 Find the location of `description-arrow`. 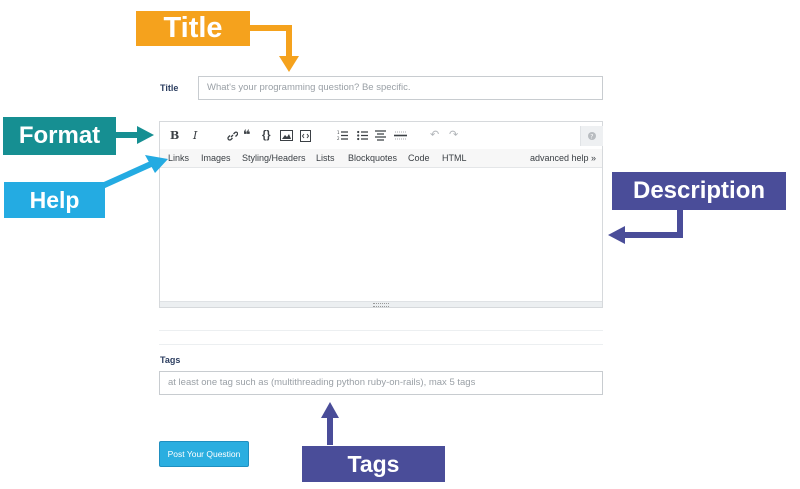

description-arrow is located at coordinates (653, 224).